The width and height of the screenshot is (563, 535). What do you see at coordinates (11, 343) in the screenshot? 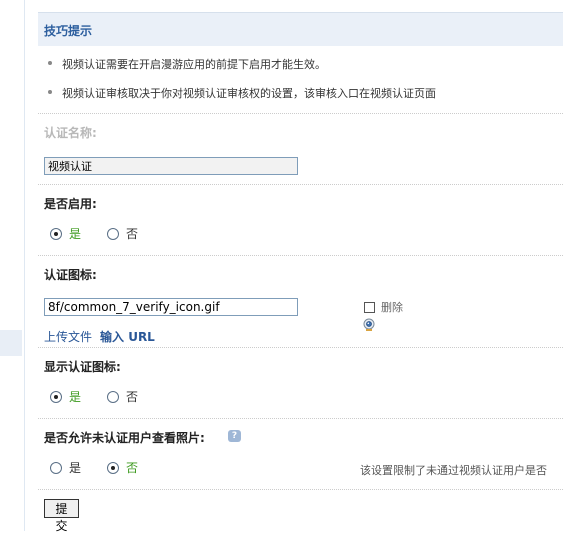
I see `sidebar-highlight` at bounding box center [11, 343].